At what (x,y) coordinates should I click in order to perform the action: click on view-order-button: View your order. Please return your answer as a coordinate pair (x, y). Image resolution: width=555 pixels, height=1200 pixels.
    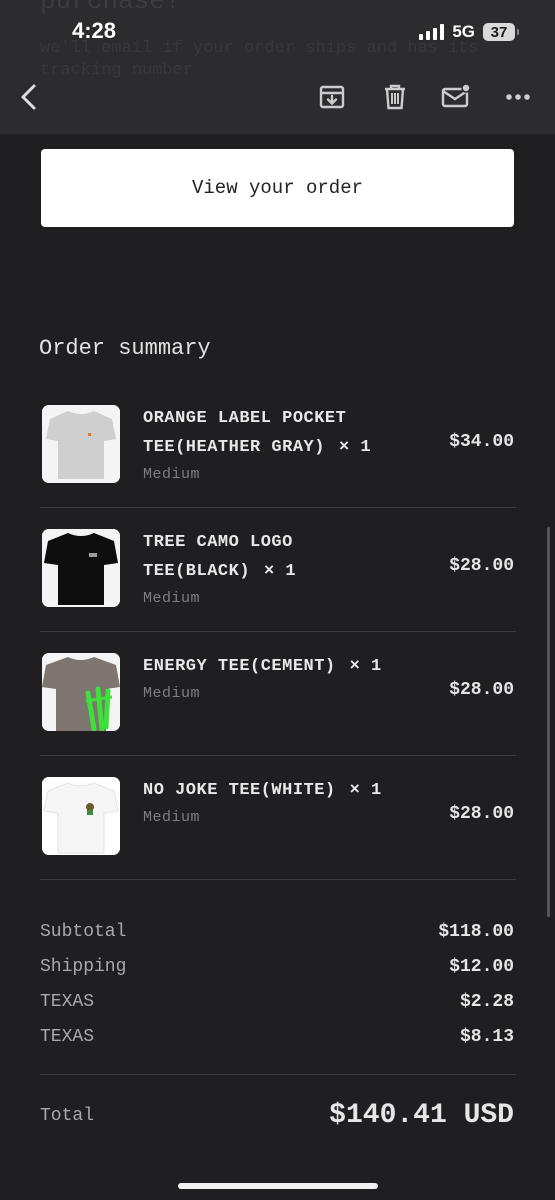
    Looking at the image, I should click on (277, 188).